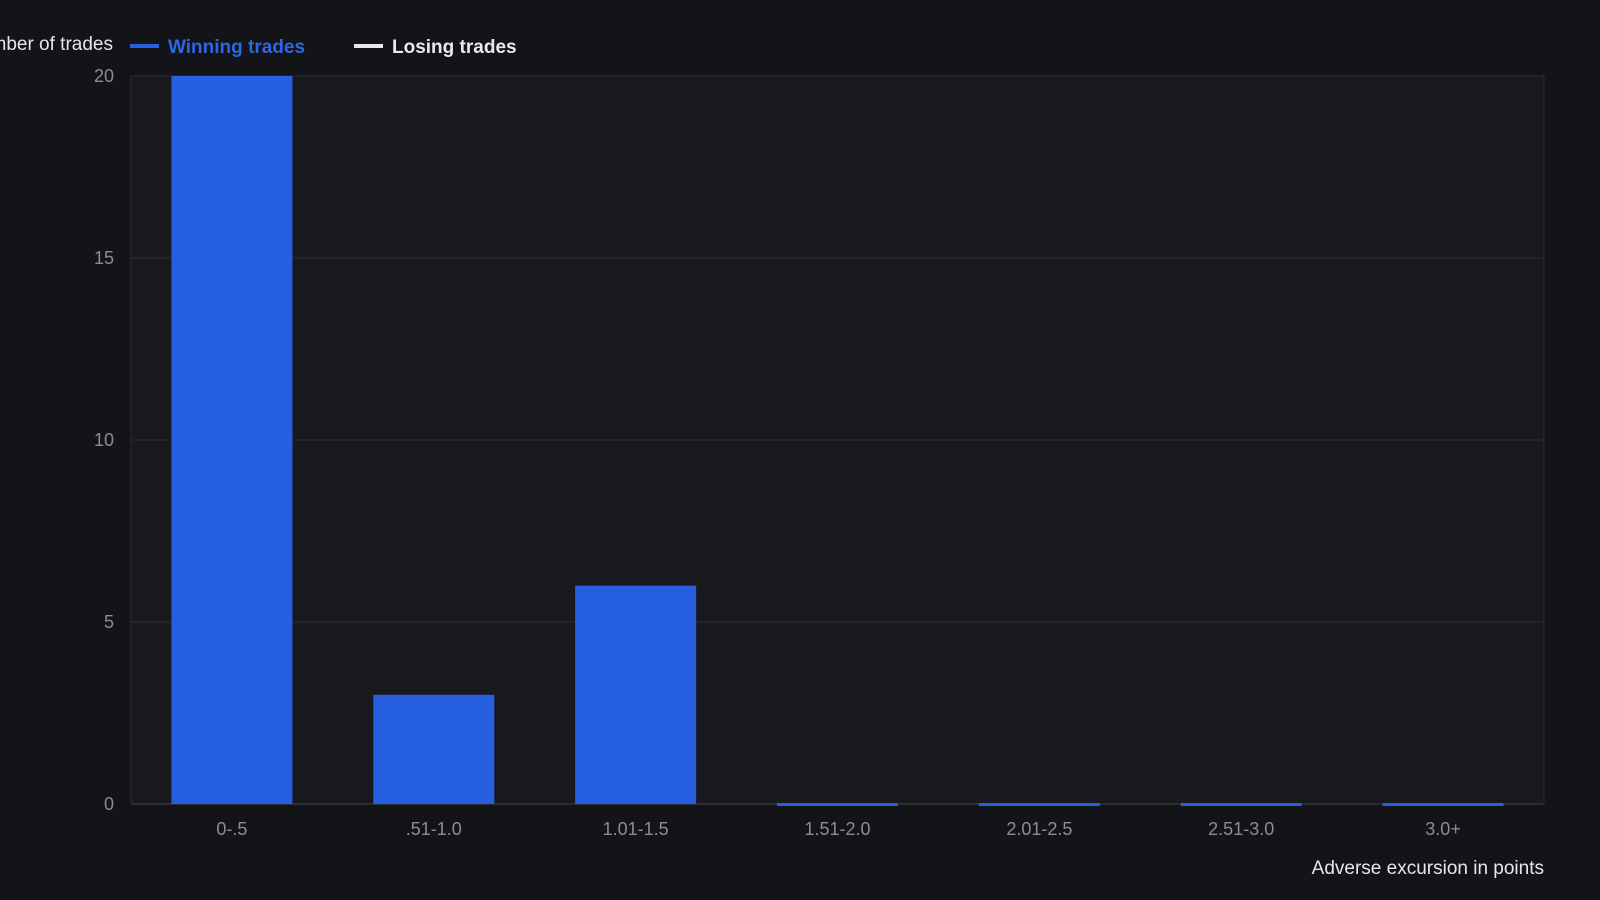  Describe the element at coordinates (236, 47) in the screenshot. I see `legend-label-winning: Winning trades` at that location.